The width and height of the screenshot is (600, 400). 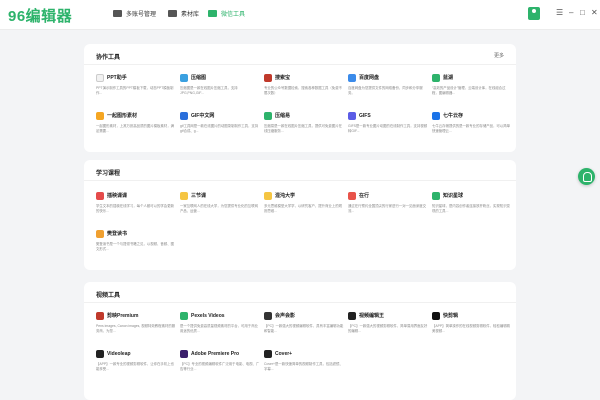 I want to click on tool-name: 三节课, so click(x=199, y=196).